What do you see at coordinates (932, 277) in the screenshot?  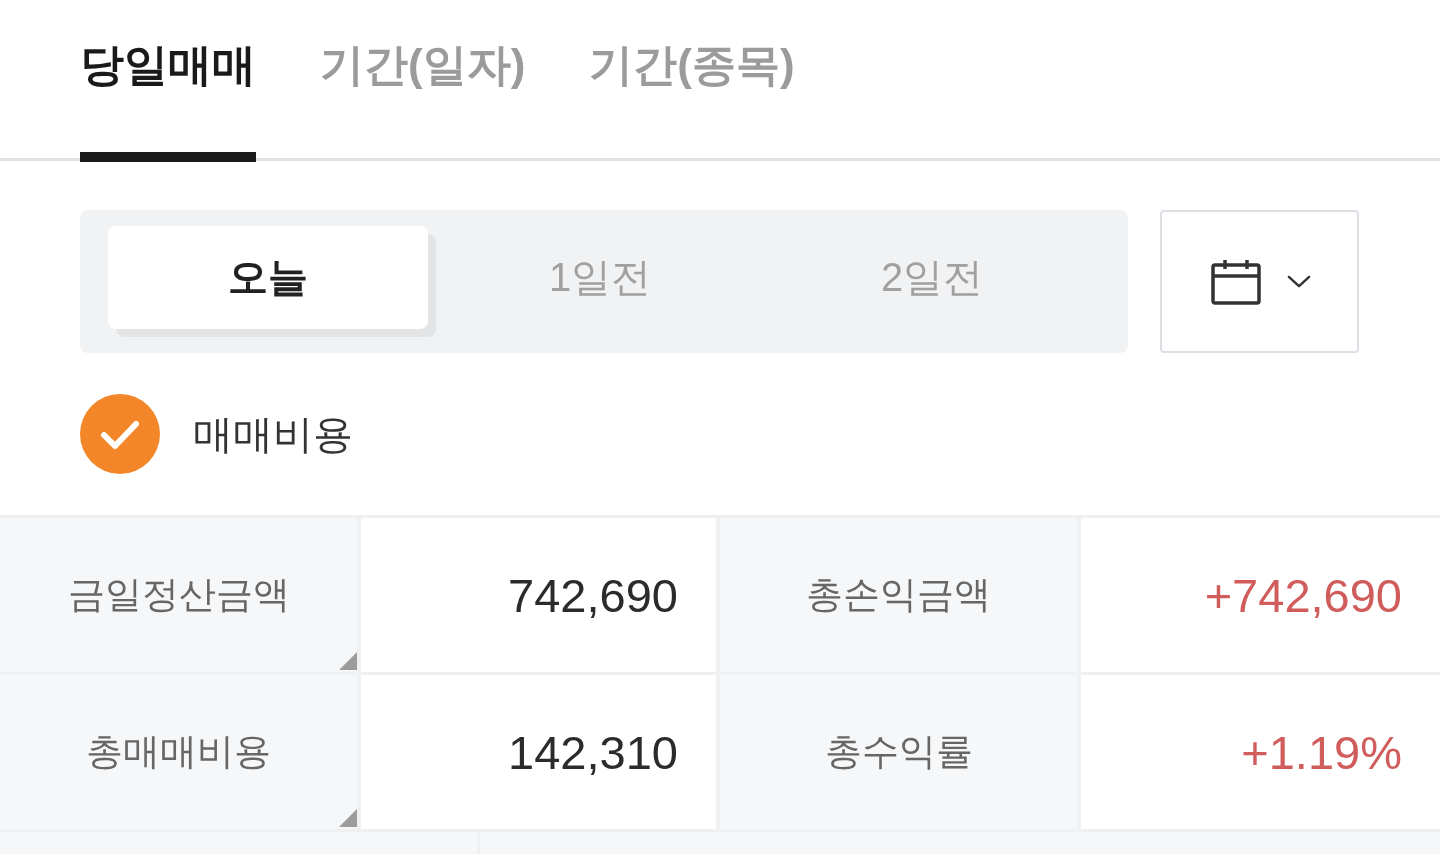 I see `day-option: 2일전` at bounding box center [932, 277].